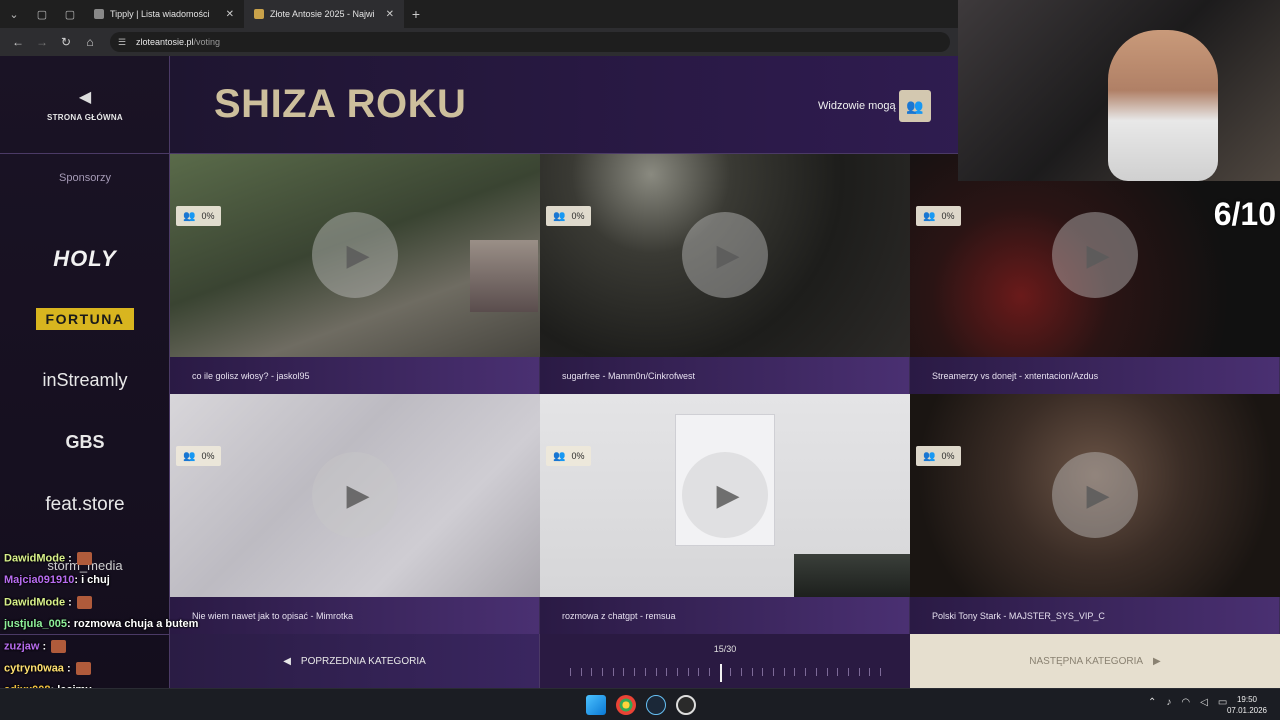  I want to click on nominee-caption: Nie wiem nawet jak to opisać - Mimrotka, so click(355, 615).